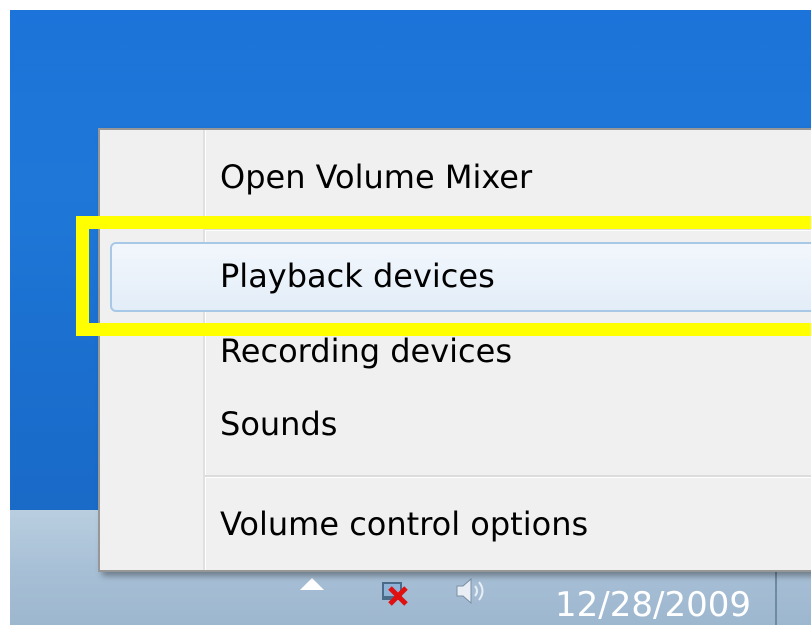 The height and width of the screenshot is (635, 811). I want to click on show-desktop-divider, so click(776, 595).